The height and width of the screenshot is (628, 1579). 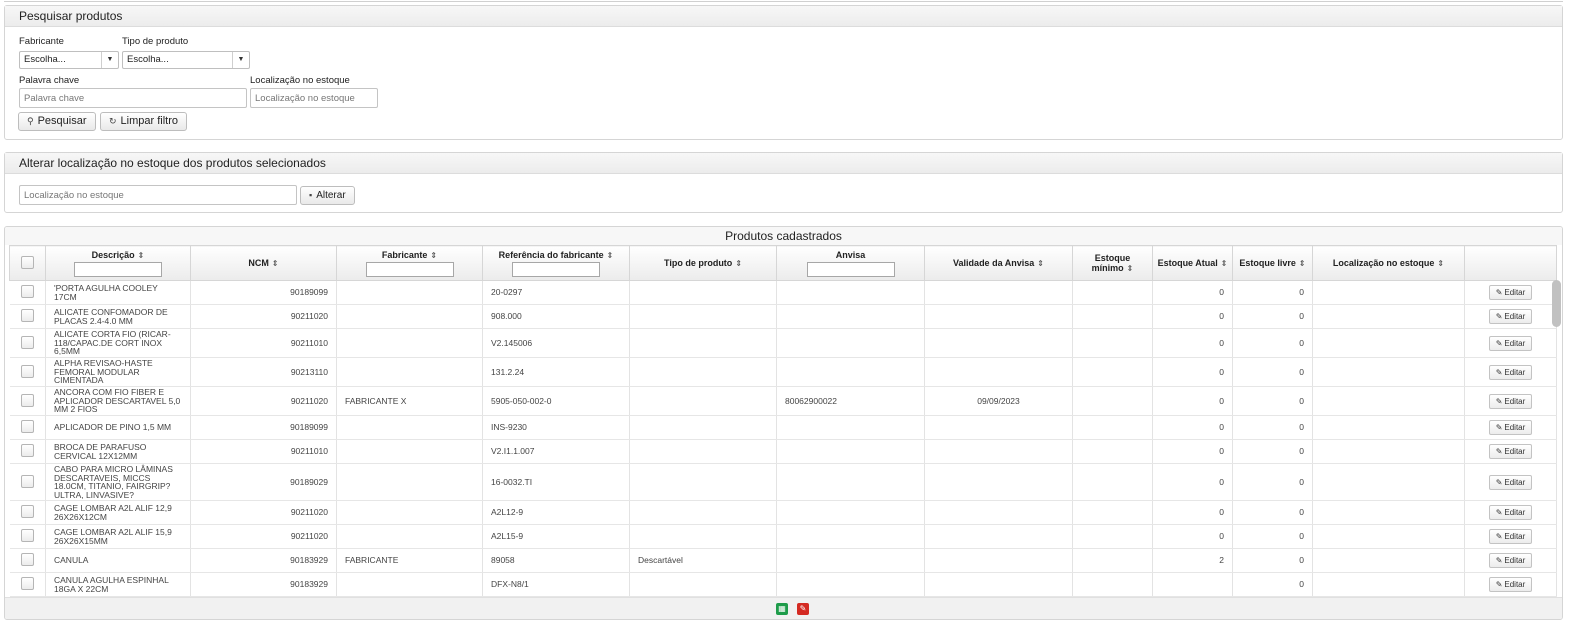 What do you see at coordinates (556, 269) in the screenshot?
I see `filter-referencia-input` at bounding box center [556, 269].